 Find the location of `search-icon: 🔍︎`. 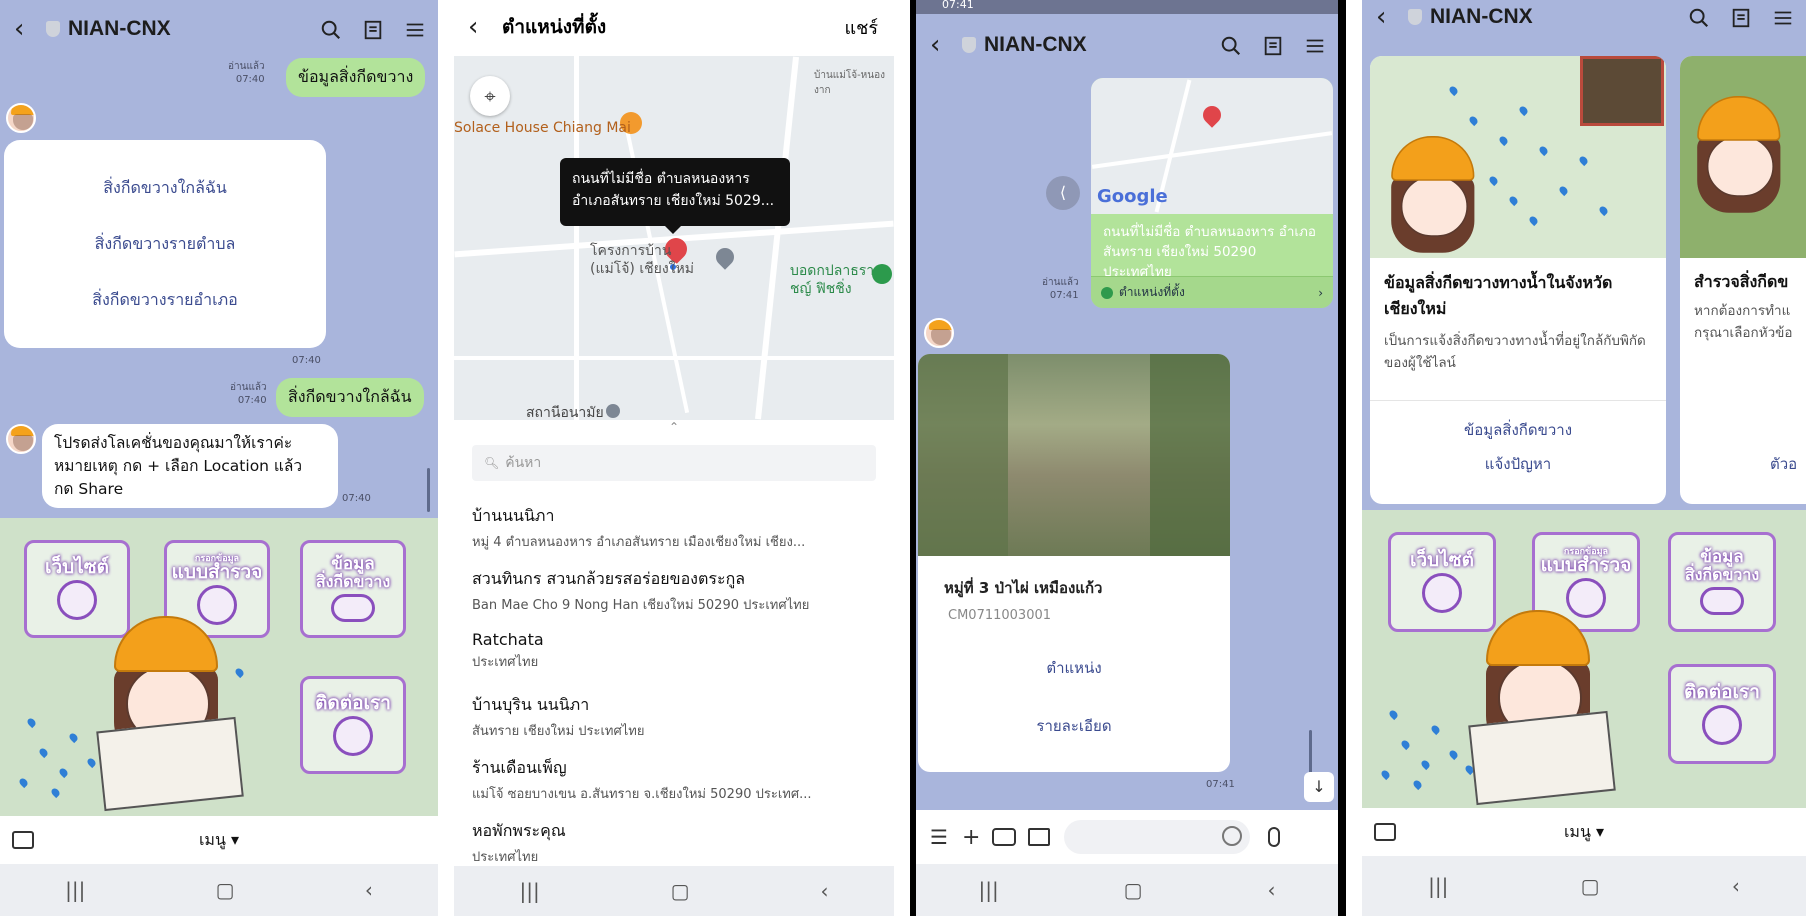

search-icon: 🔍︎ is located at coordinates (492, 463).